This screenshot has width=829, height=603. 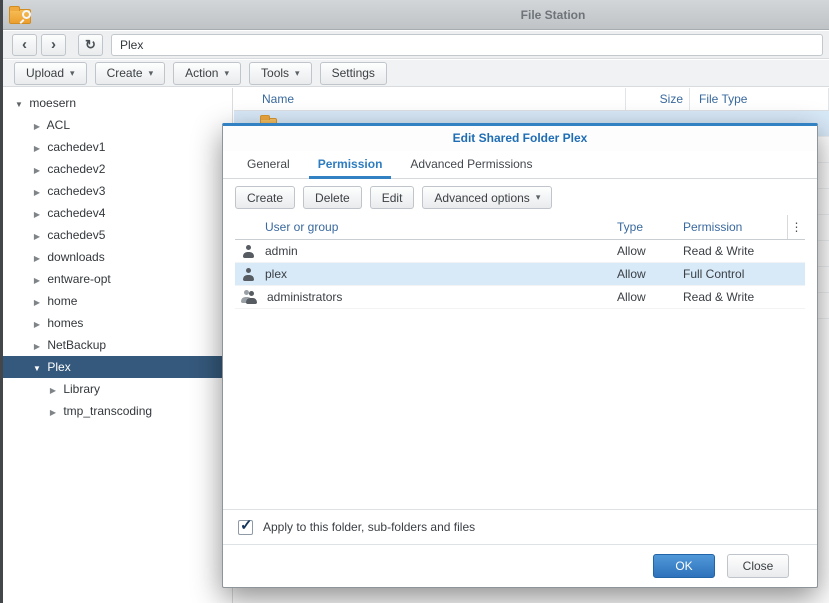 I want to click on action-button: Action ▾, so click(x=207, y=73).